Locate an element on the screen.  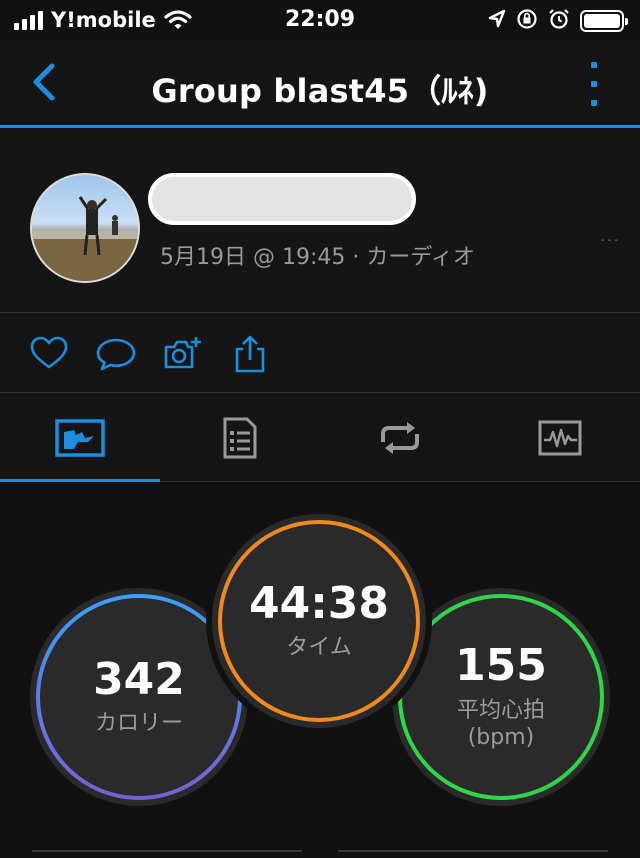
action-bar is located at coordinates (320, 353).